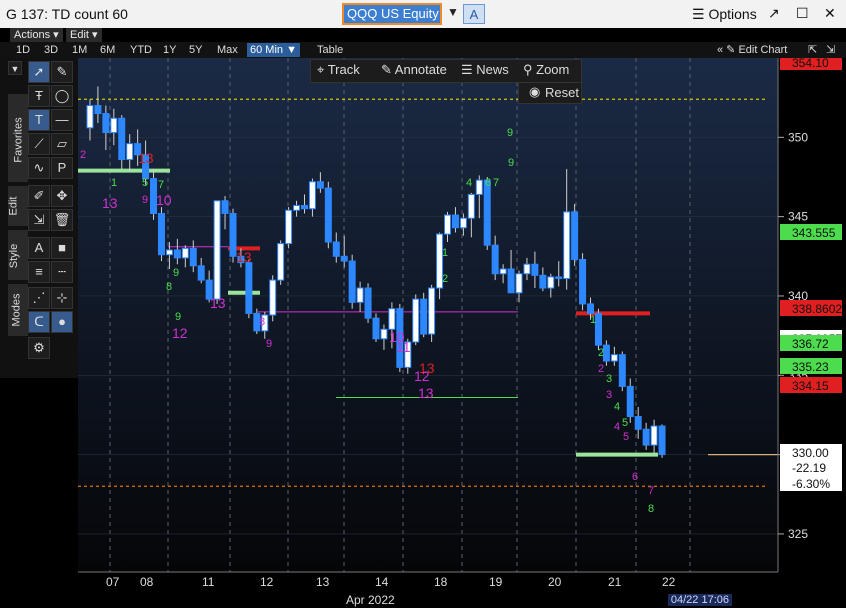 The image size is (846, 608). I want to click on td-count-label: 8, so click(651, 509).